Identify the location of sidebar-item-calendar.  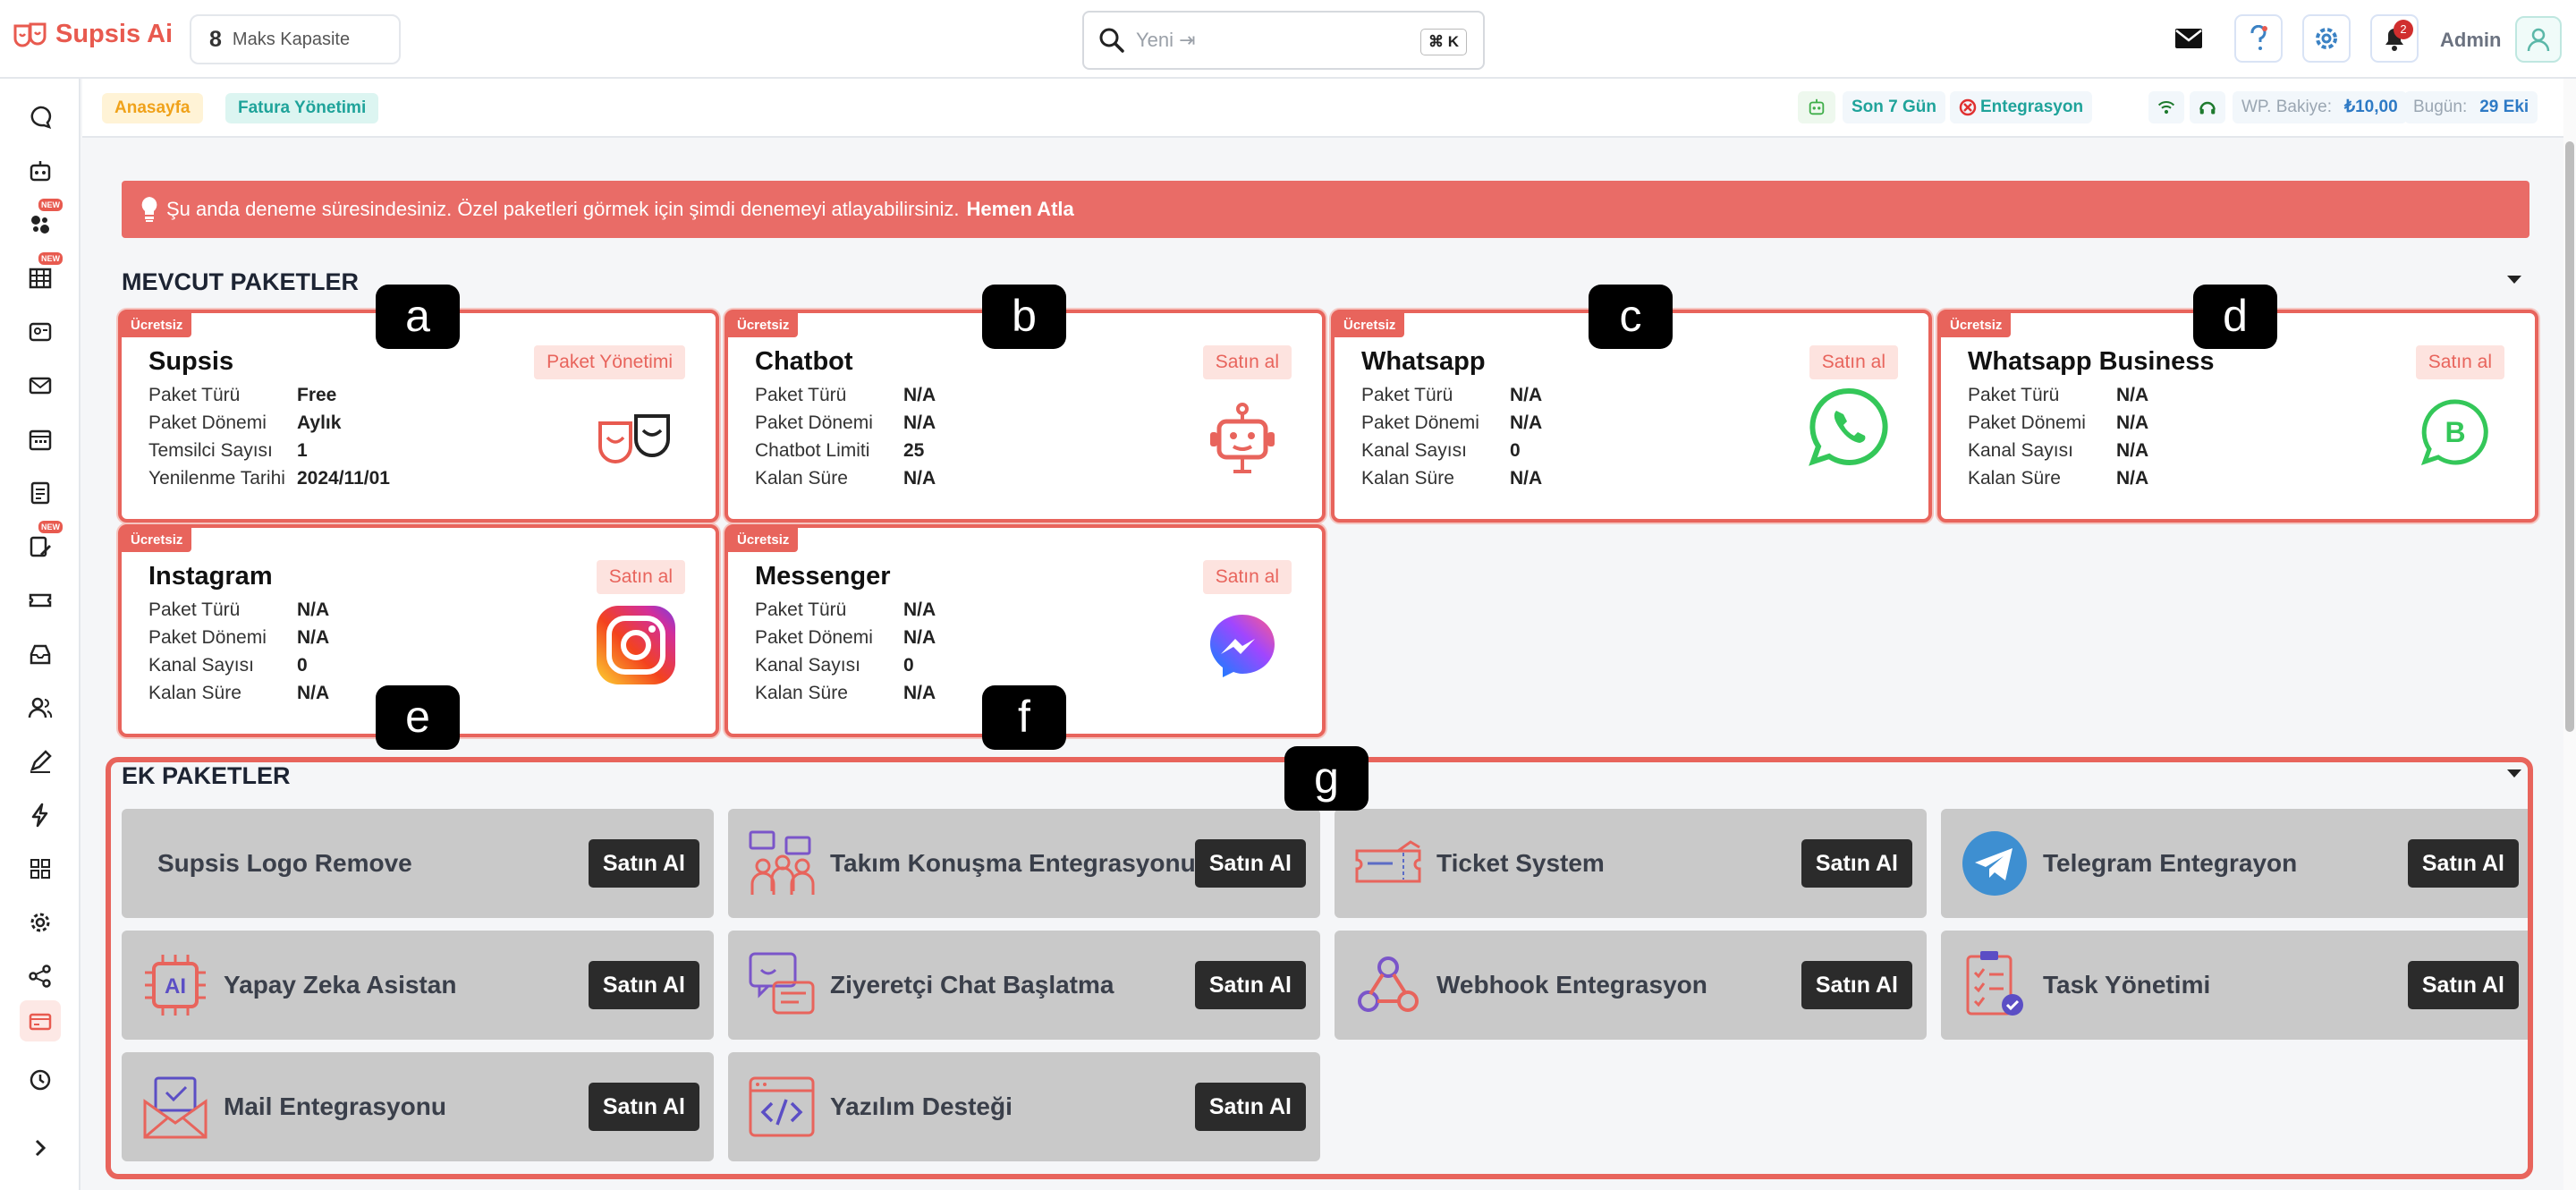
(40, 439).